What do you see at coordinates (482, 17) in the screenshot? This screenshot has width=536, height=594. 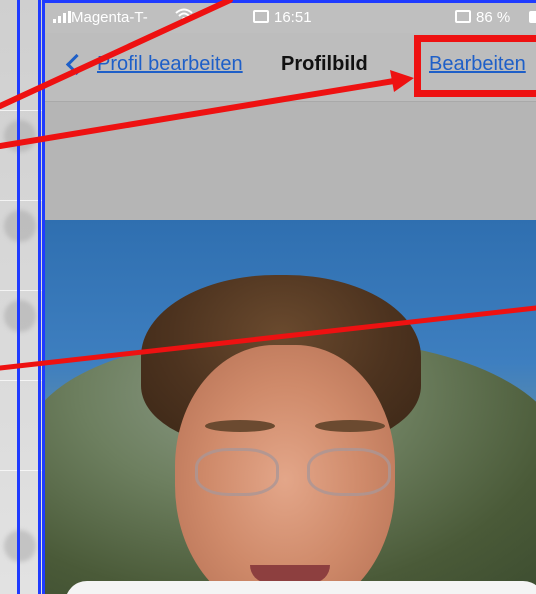 I see `battery-percentage: 86 %` at bounding box center [482, 17].